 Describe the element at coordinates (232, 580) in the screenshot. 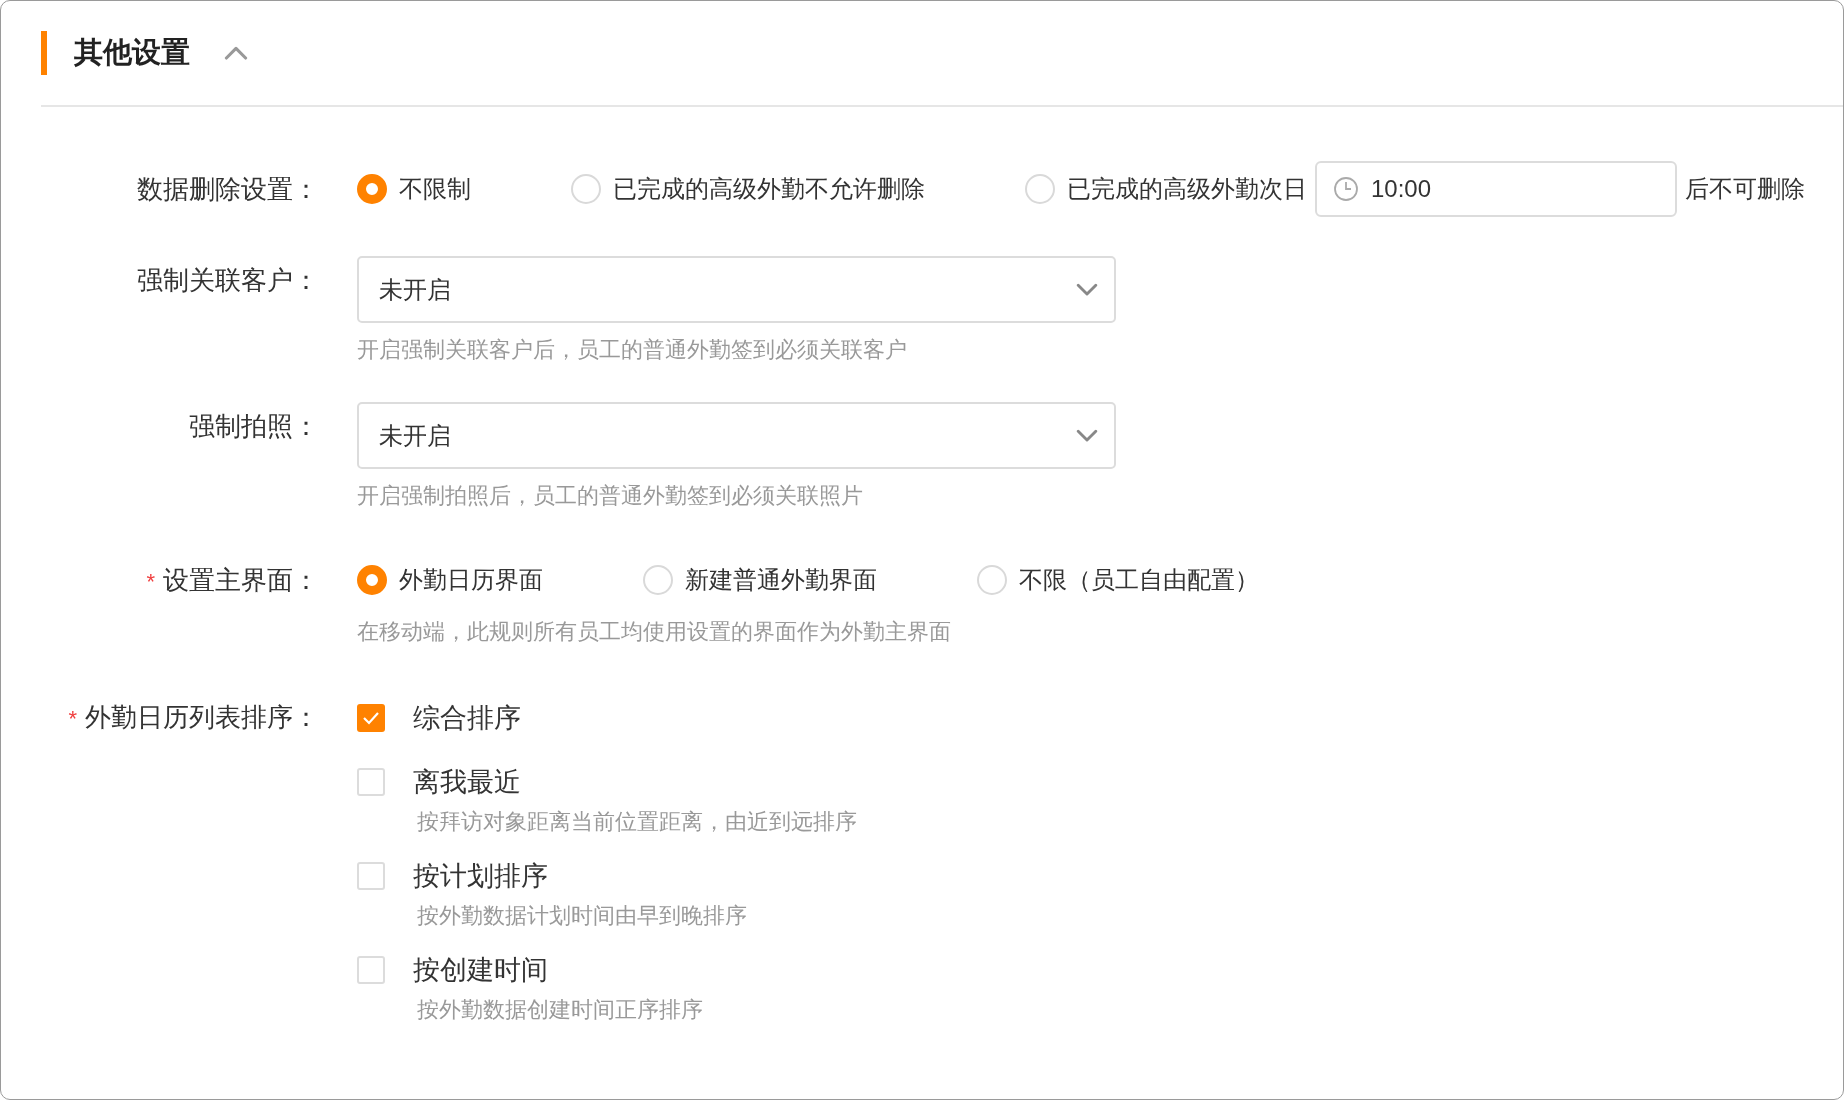

I see `field-label: * 设置主界面：` at that location.